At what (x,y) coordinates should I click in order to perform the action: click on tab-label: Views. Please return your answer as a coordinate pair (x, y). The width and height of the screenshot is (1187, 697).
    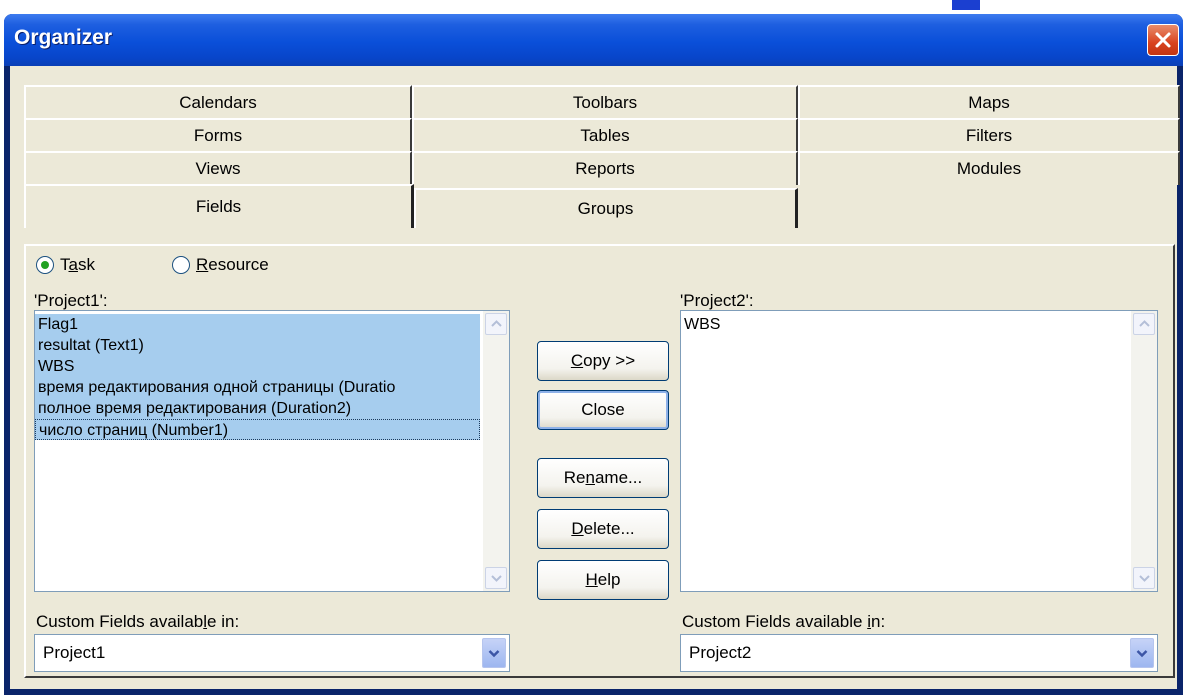
    Looking at the image, I should click on (218, 168).